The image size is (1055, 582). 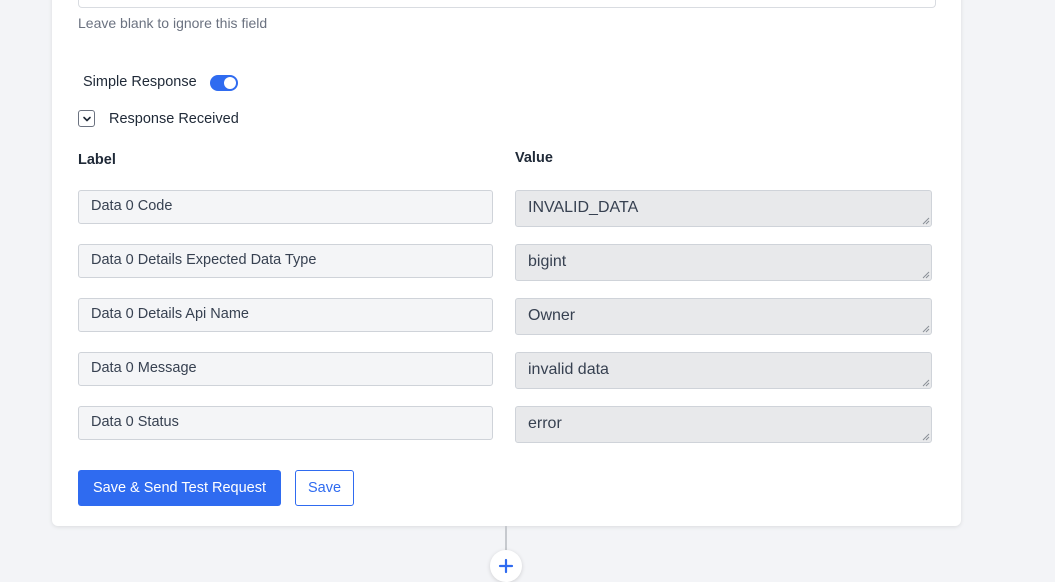 I want to click on label-field: Data 0 Status, so click(x=285, y=423).